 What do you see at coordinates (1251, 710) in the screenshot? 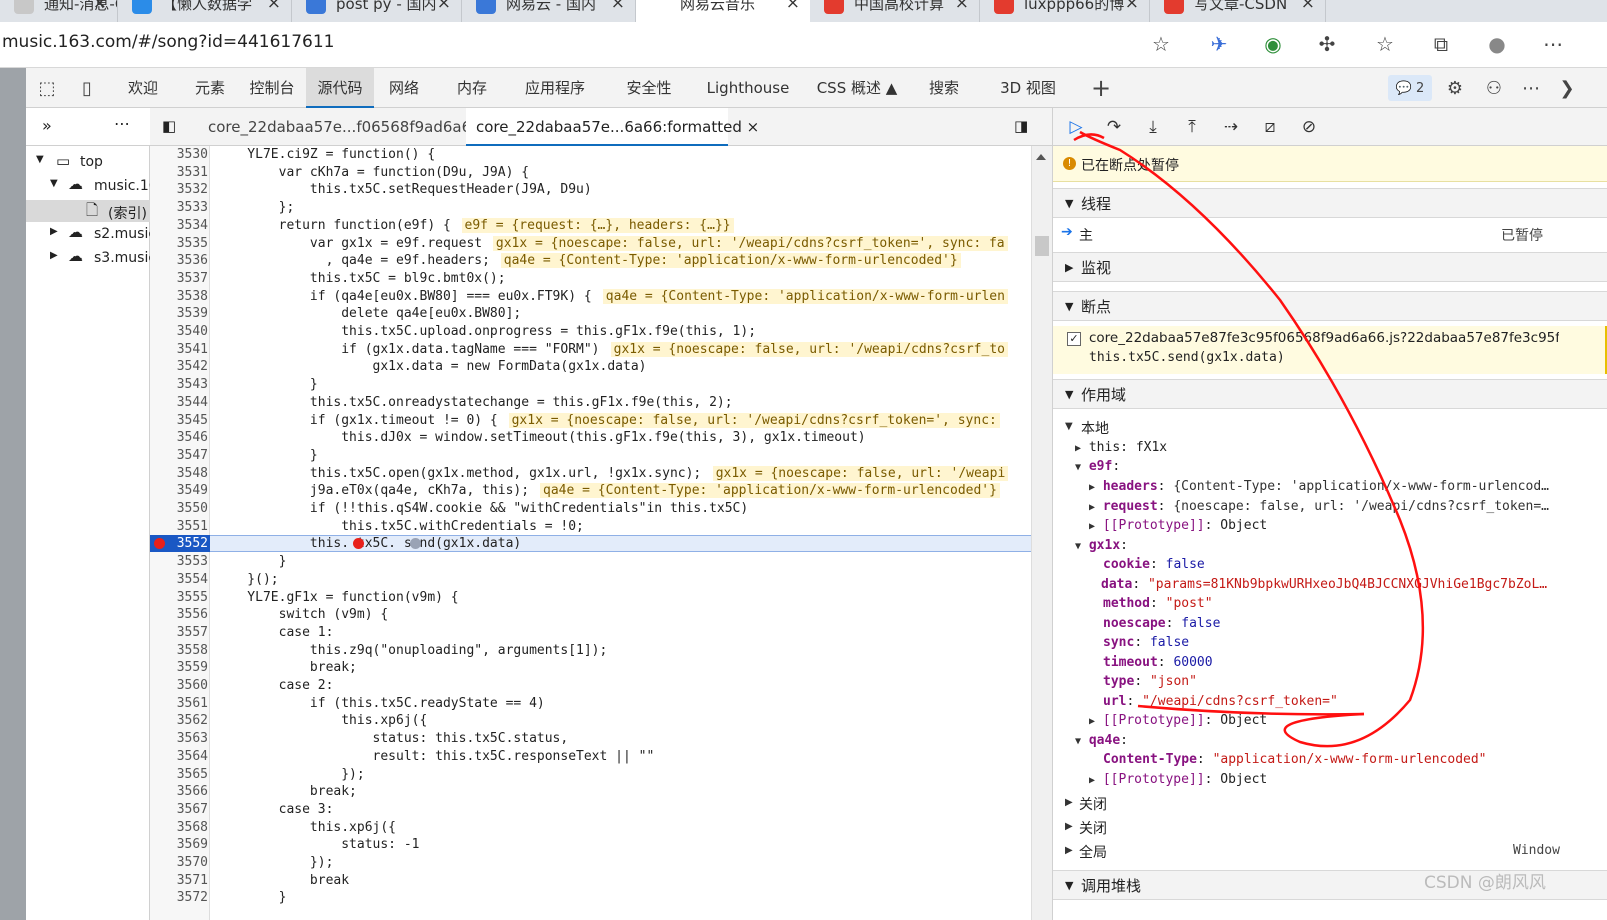
I see `url-underline-annotation` at bounding box center [1251, 710].